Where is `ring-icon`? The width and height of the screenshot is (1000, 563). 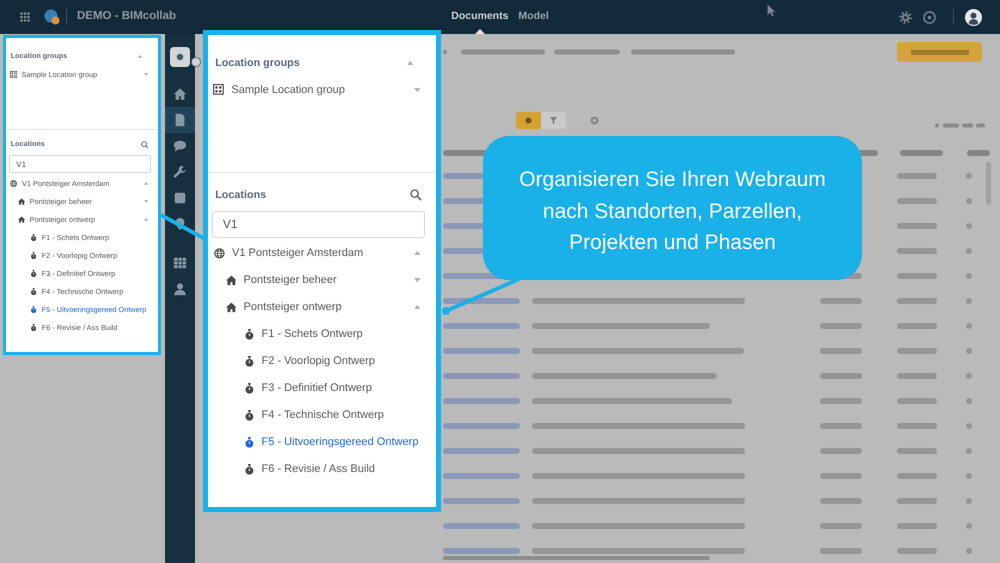 ring-icon is located at coordinates (929, 17).